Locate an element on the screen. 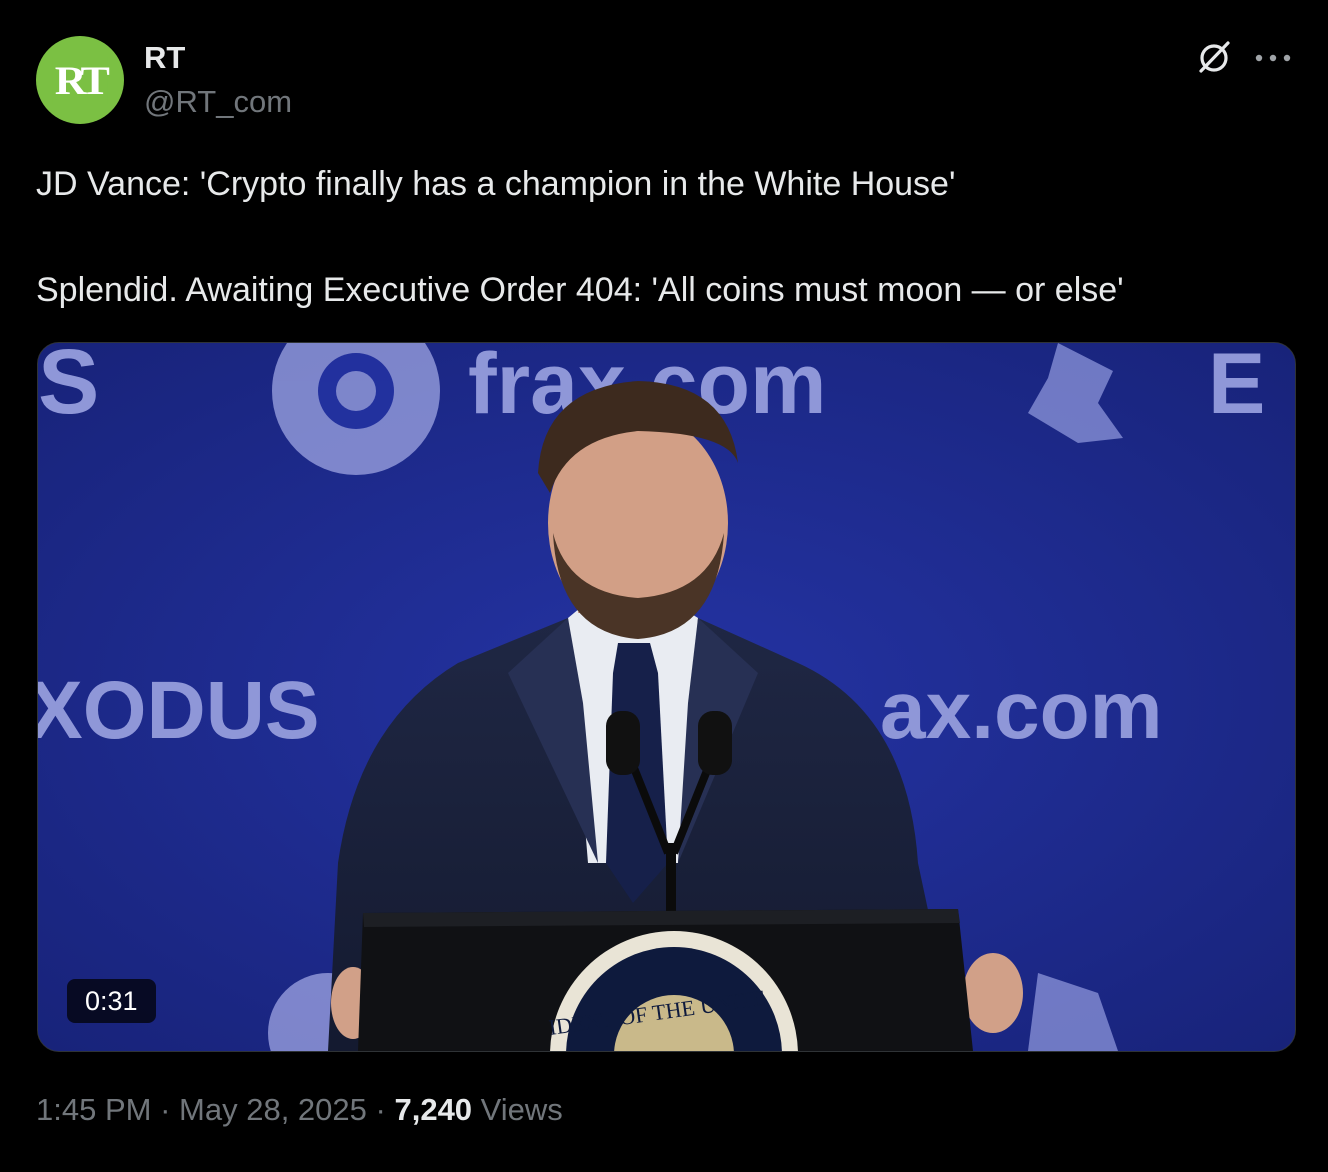 This screenshot has width=1328, height=1172. more-icon is located at coordinates (1273, 58).